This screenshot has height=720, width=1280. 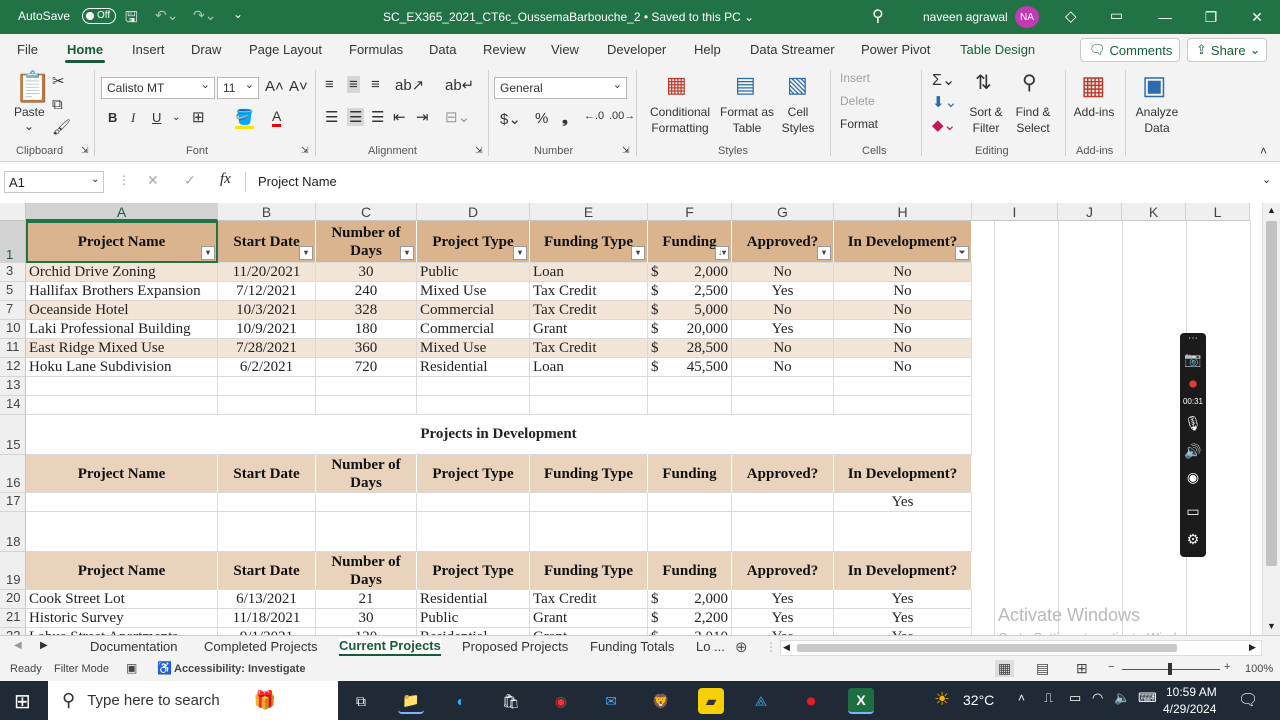 I want to click on criteria-header-funding: Funding, so click(x=690, y=474).